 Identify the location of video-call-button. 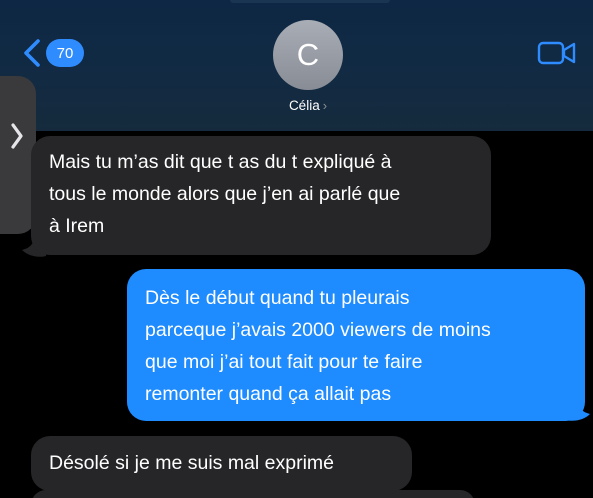
(557, 53).